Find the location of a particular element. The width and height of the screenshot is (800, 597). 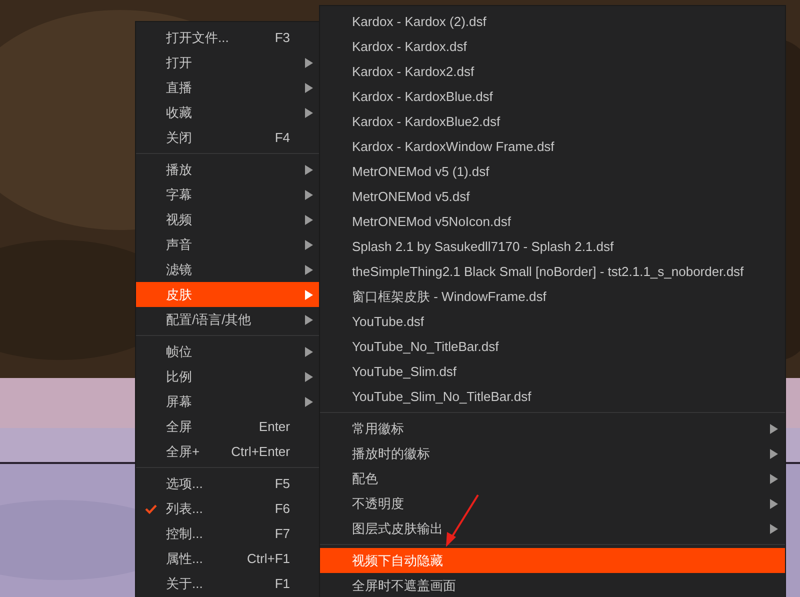

menu-item: YouTube_Slim.dsf is located at coordinates (552, 371).